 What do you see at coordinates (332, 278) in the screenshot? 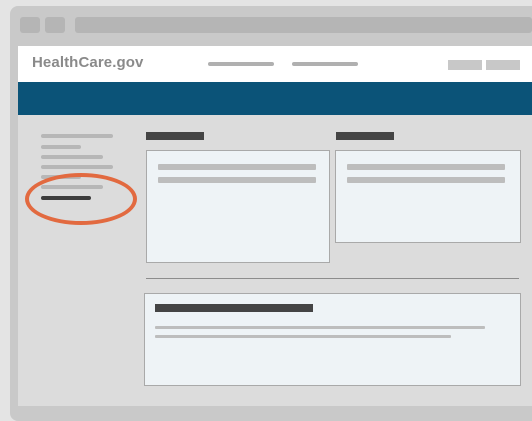
I see `section-divider` at bounding box center [332, 278].